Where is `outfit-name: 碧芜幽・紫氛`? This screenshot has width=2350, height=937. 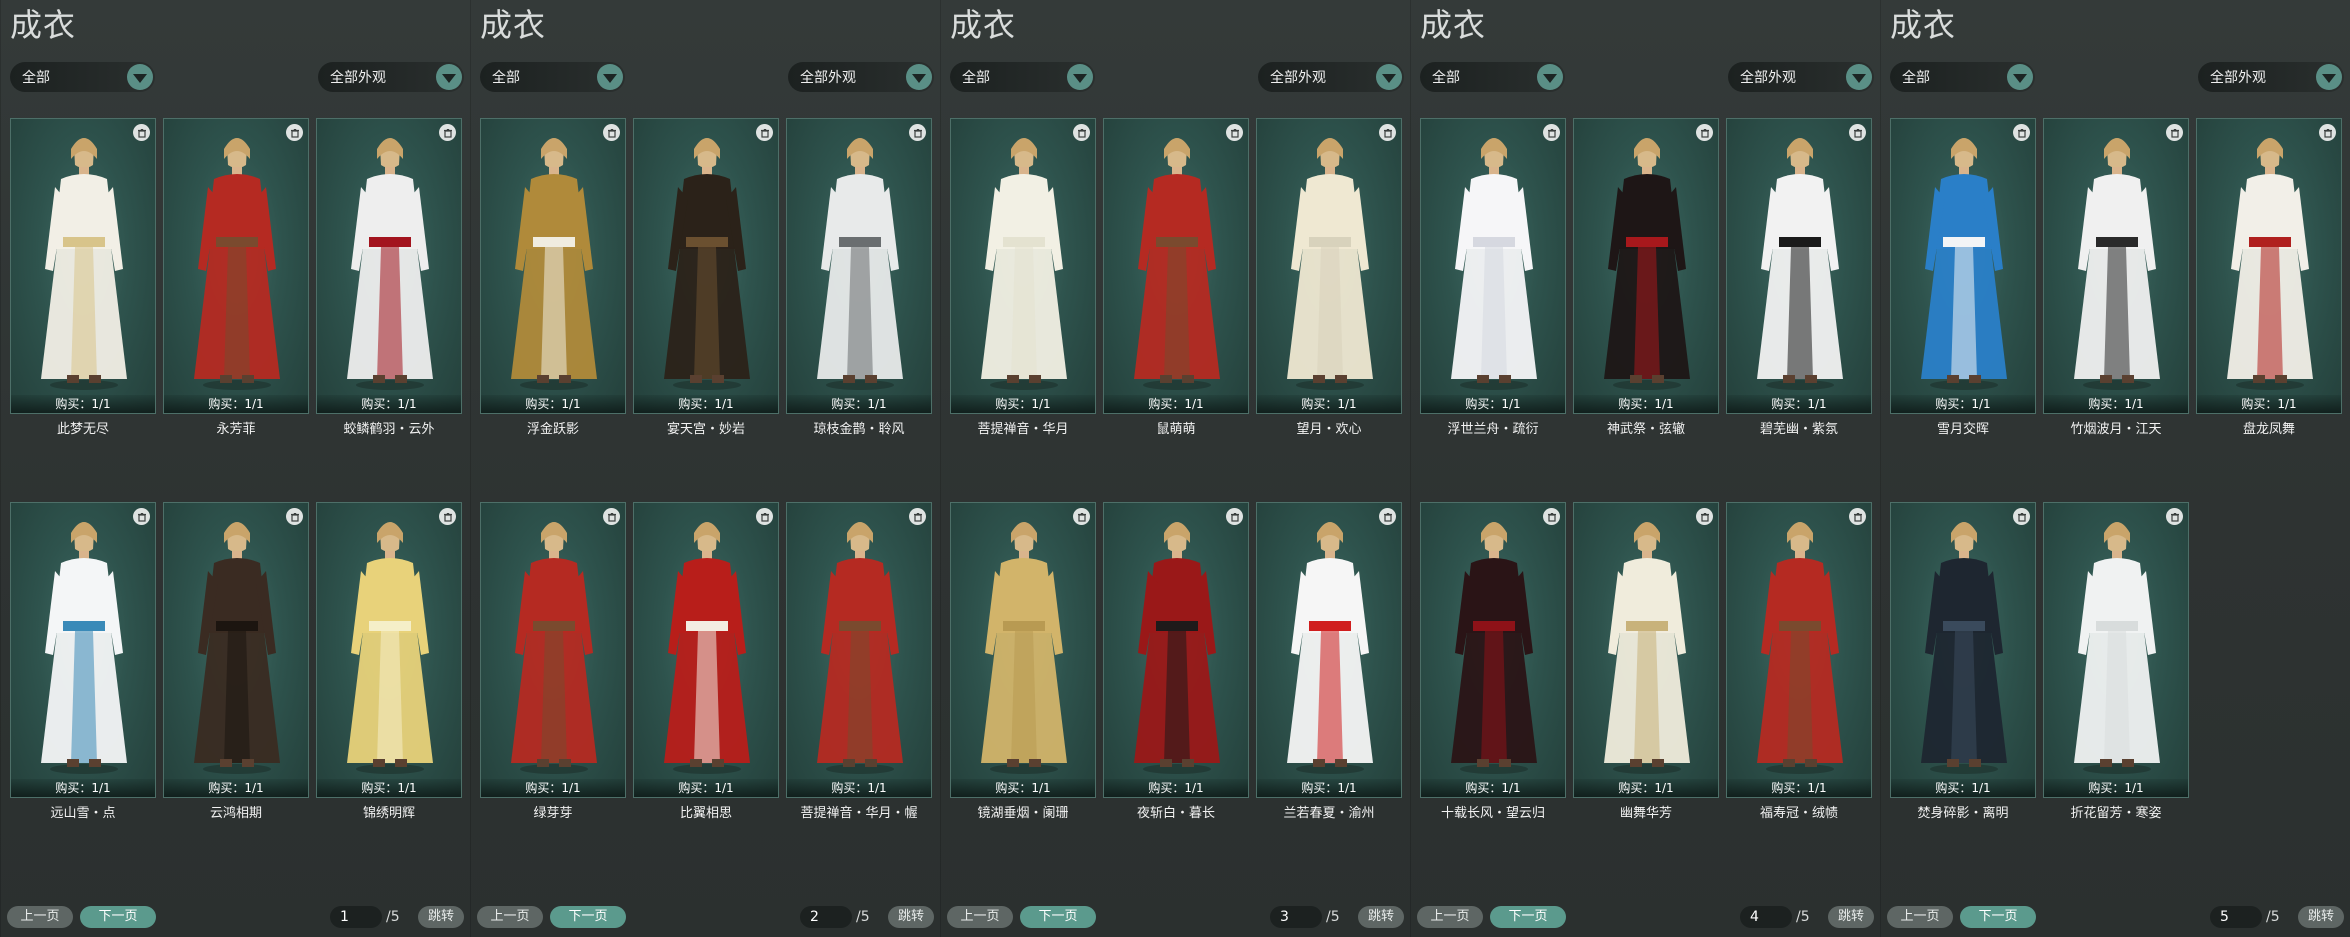
outfit-name: 碧芜幽・紫氛 is located at coordinates (1798, 429).